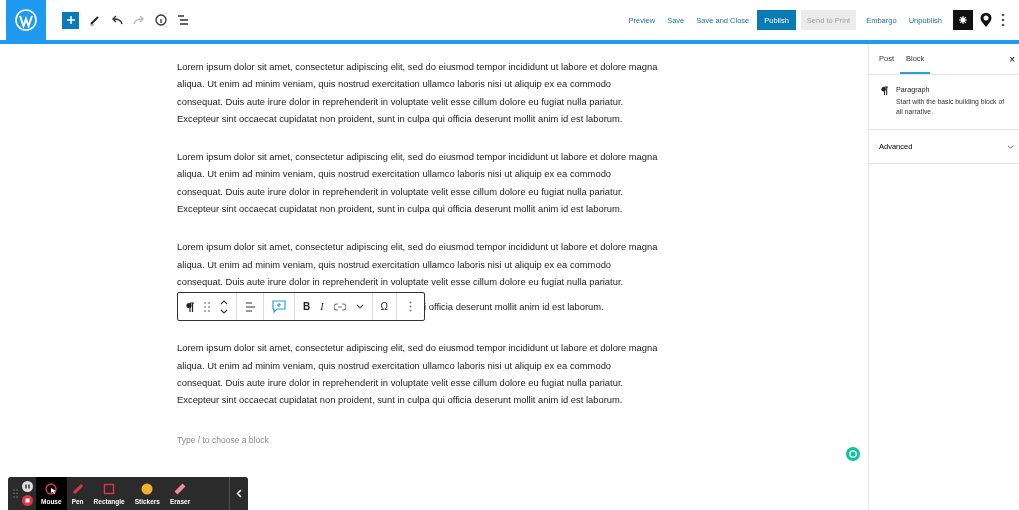 The width and height of the screenshot is (1019, 510). I want to click on settings-button, so click(963, 20).